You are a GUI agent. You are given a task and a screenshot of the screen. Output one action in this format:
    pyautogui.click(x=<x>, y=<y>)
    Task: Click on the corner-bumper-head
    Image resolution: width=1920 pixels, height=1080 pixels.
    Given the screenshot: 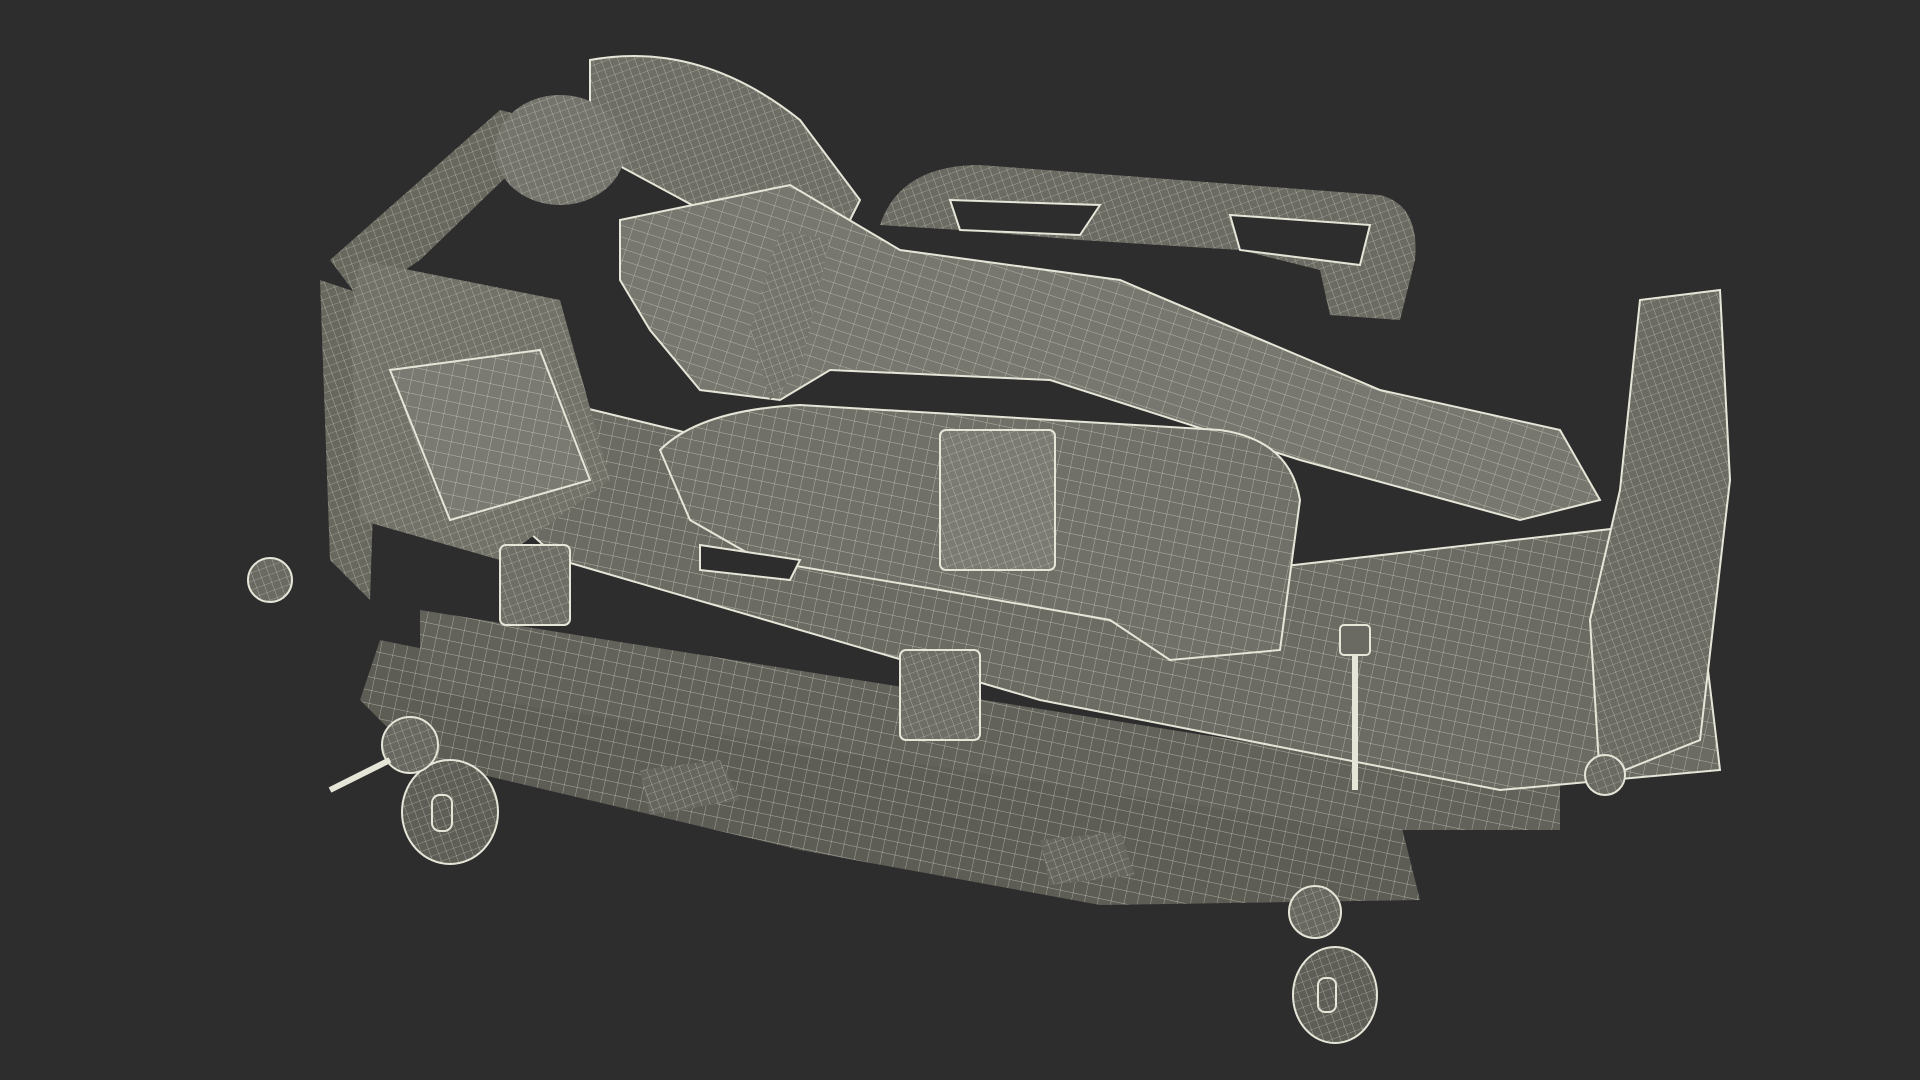 What is the action you would take?
    pyautogui.click(x=270, y=580)
    